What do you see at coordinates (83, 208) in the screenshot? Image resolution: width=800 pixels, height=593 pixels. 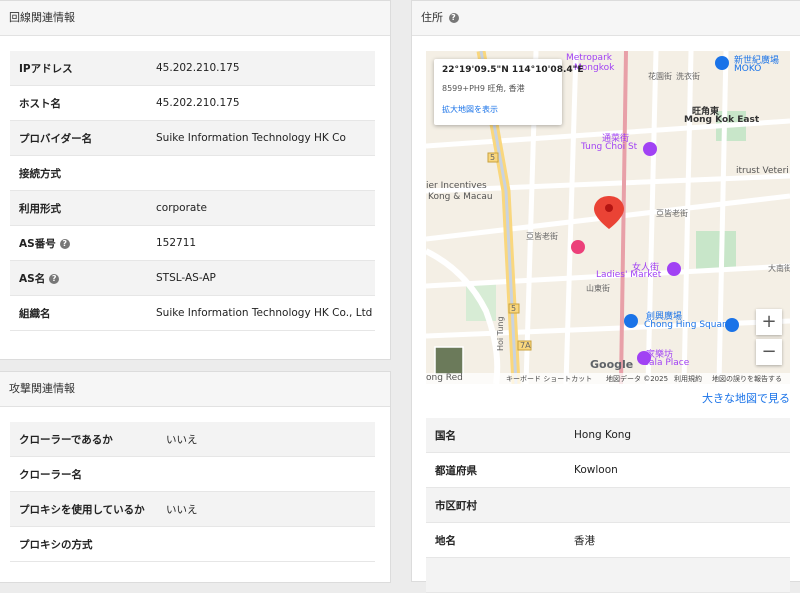 I see `row-label-cell: 利用形式` at bounding box center [83, 208].